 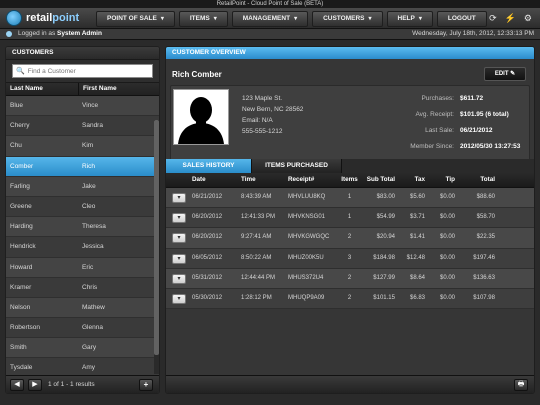 I want to click on customer-row: Harding Theresa, so click(x=82, y=227).